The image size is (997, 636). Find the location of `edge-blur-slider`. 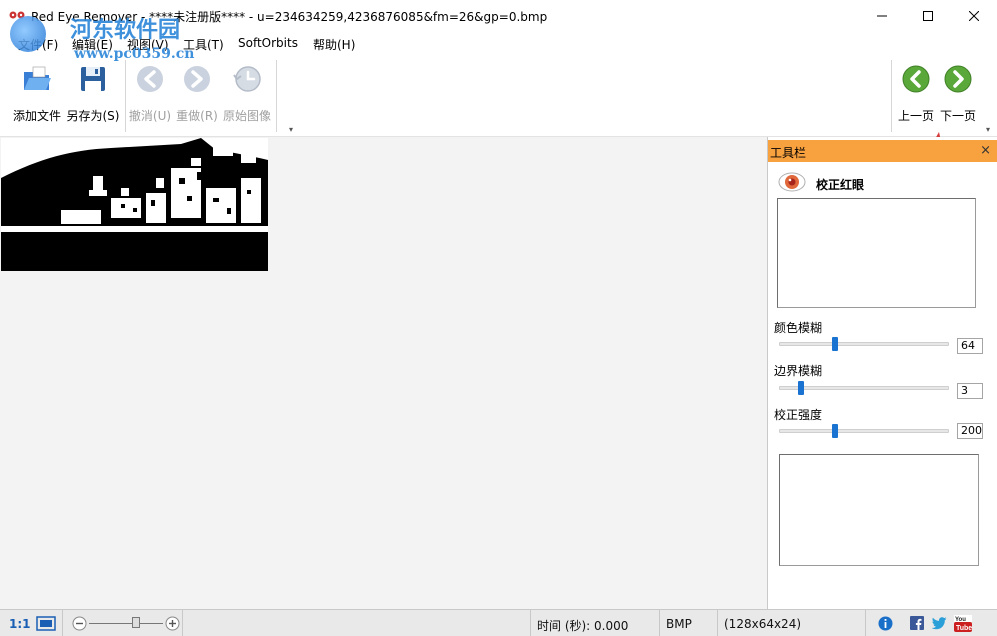

edge-blur-slider is located at coordinates (864, 388).